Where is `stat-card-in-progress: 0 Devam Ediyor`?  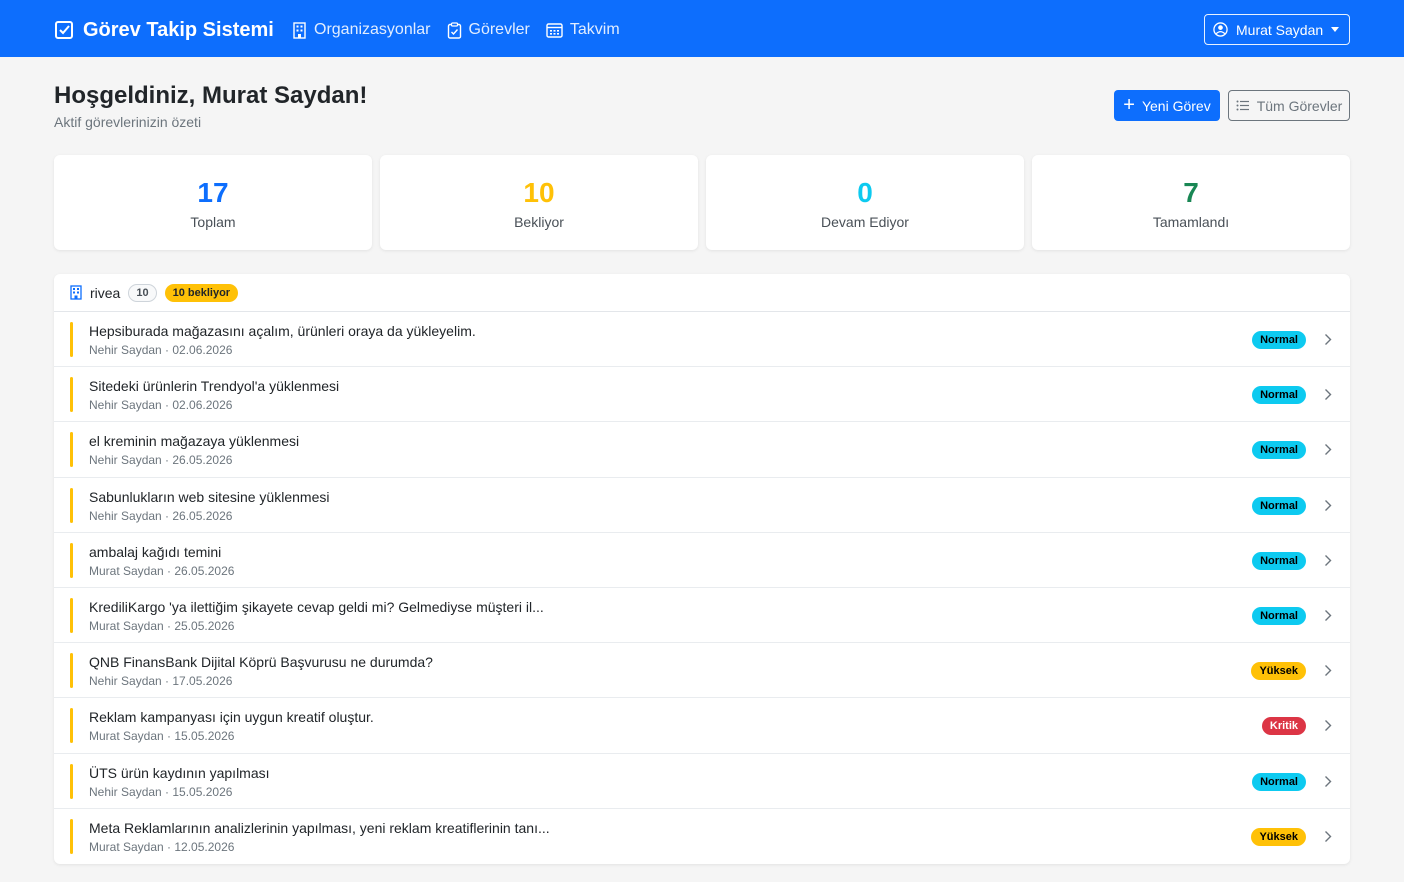
stat-card-in-progress: 0 Devam Ediyor is located at coordinates (865, 202).